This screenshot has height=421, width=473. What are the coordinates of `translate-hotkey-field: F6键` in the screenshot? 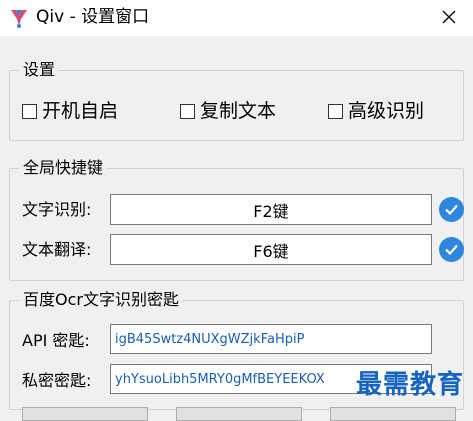 It's located at (271, 249).